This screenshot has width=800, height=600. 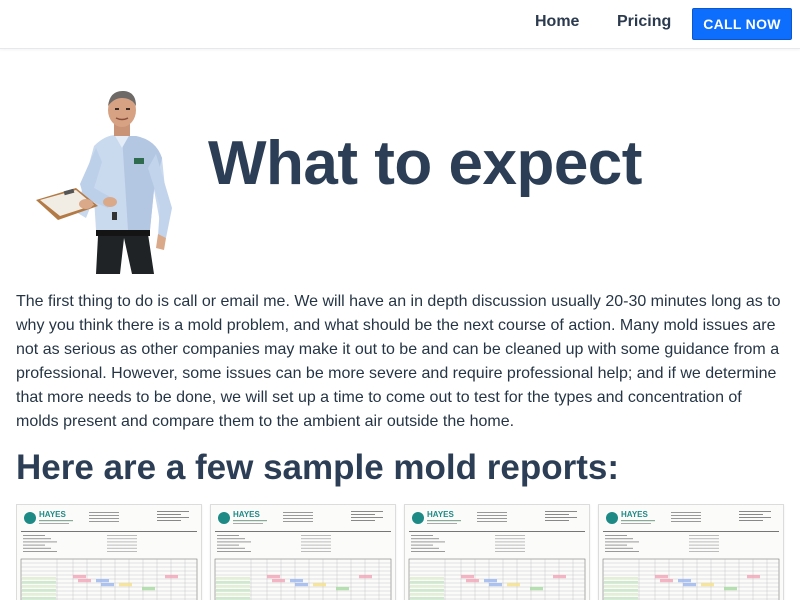 I want to click on top-navbar: Home Pricing CALL NOW, so click(x=400, y=24).